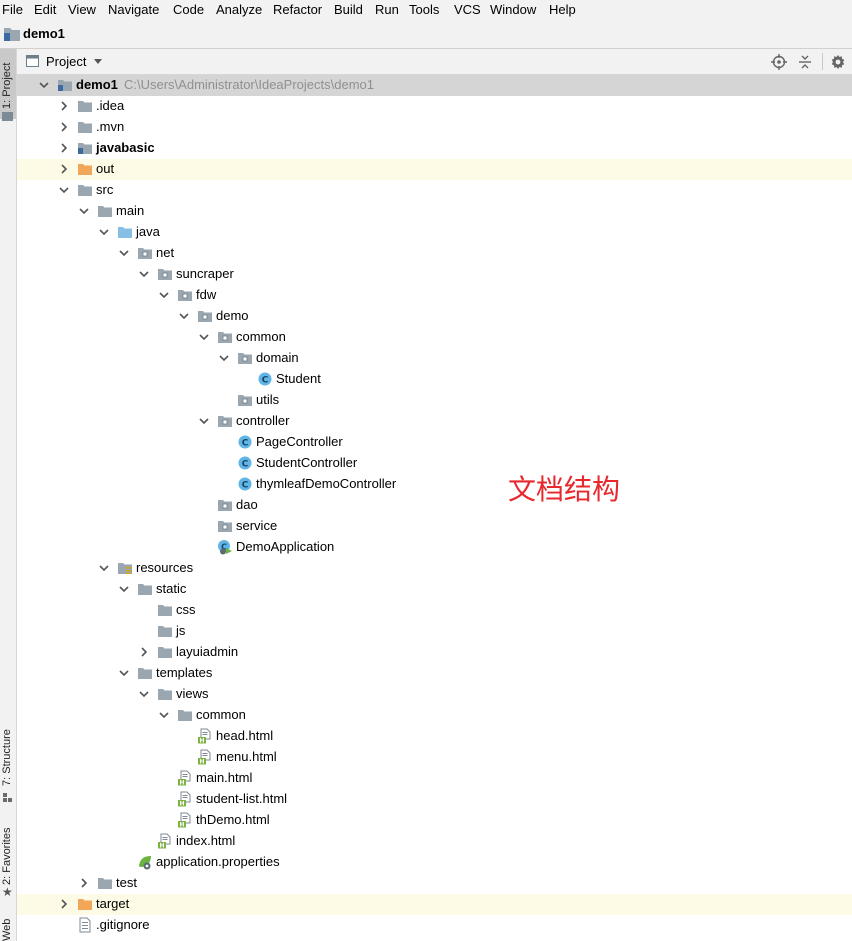 This screenshot has height=941, width=852. What do you see at coordinates (184, 672) in the screenshot?
I see `tree-item-label: templates` at bounding box center [184, 672].